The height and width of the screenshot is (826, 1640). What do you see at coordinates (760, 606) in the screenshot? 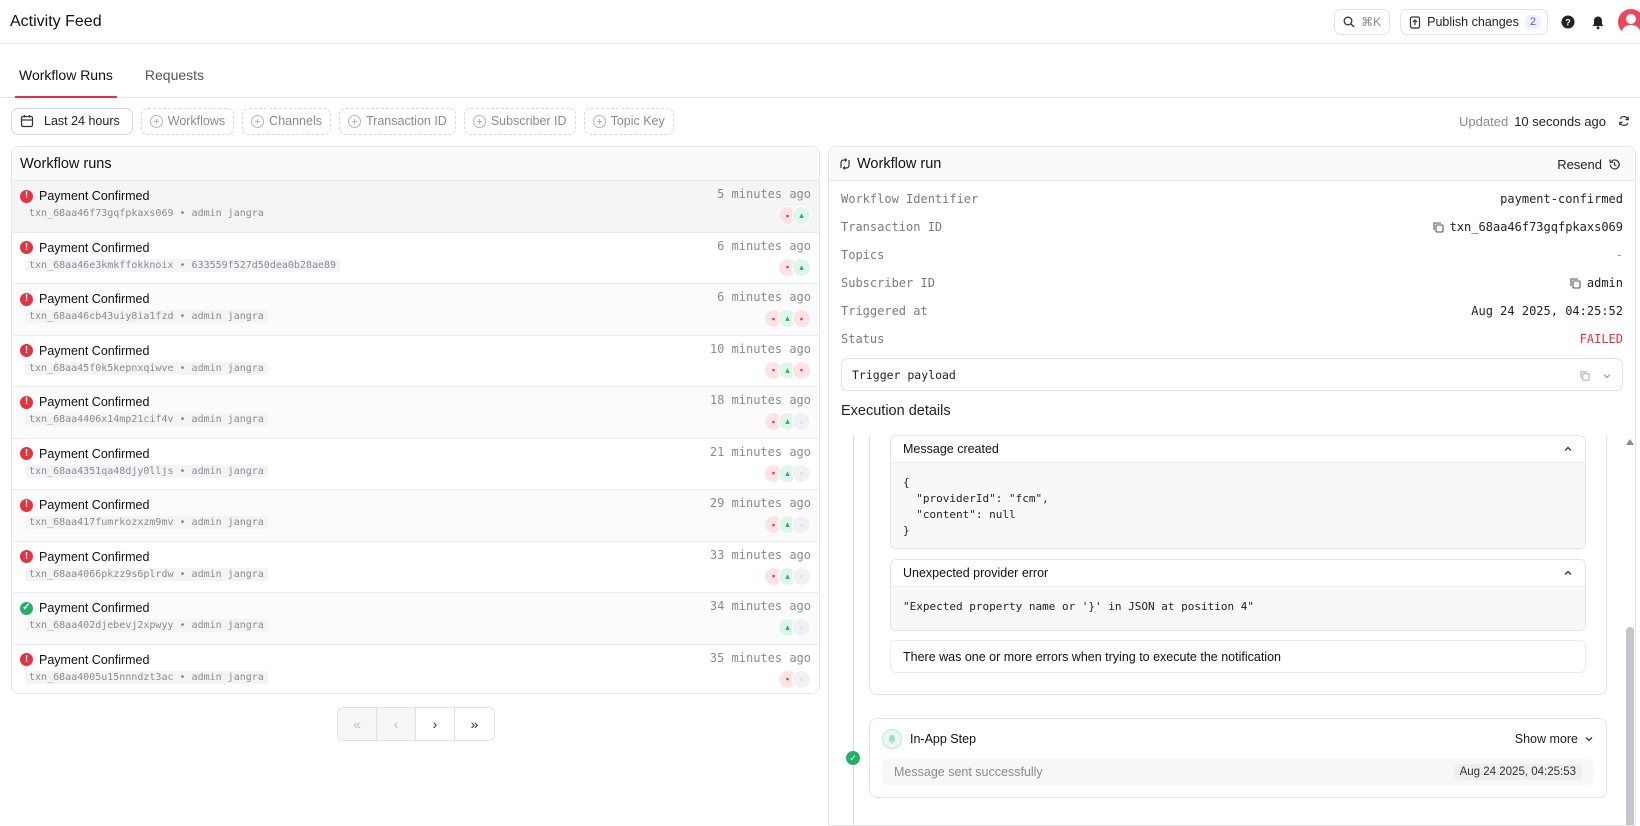
I see `run-time: 34 minutes ago` at bounding box center [760, 606].